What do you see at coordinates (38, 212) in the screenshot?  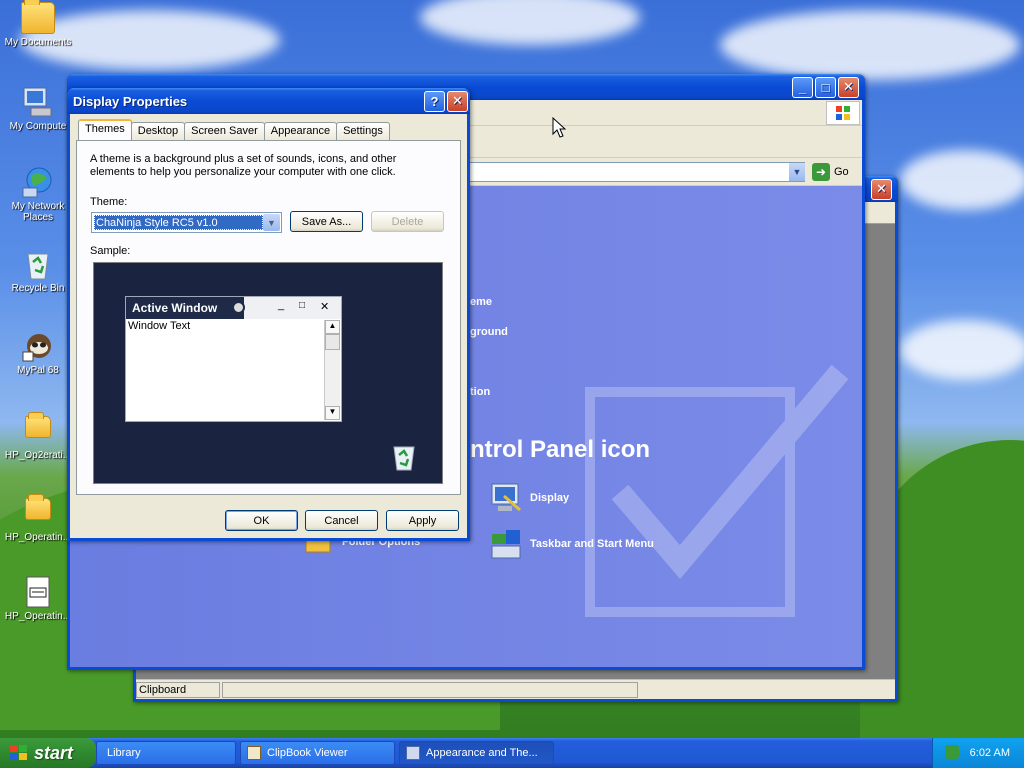 I see `desktop-icon-label: My Network Places` at bounding box center [38, 212].